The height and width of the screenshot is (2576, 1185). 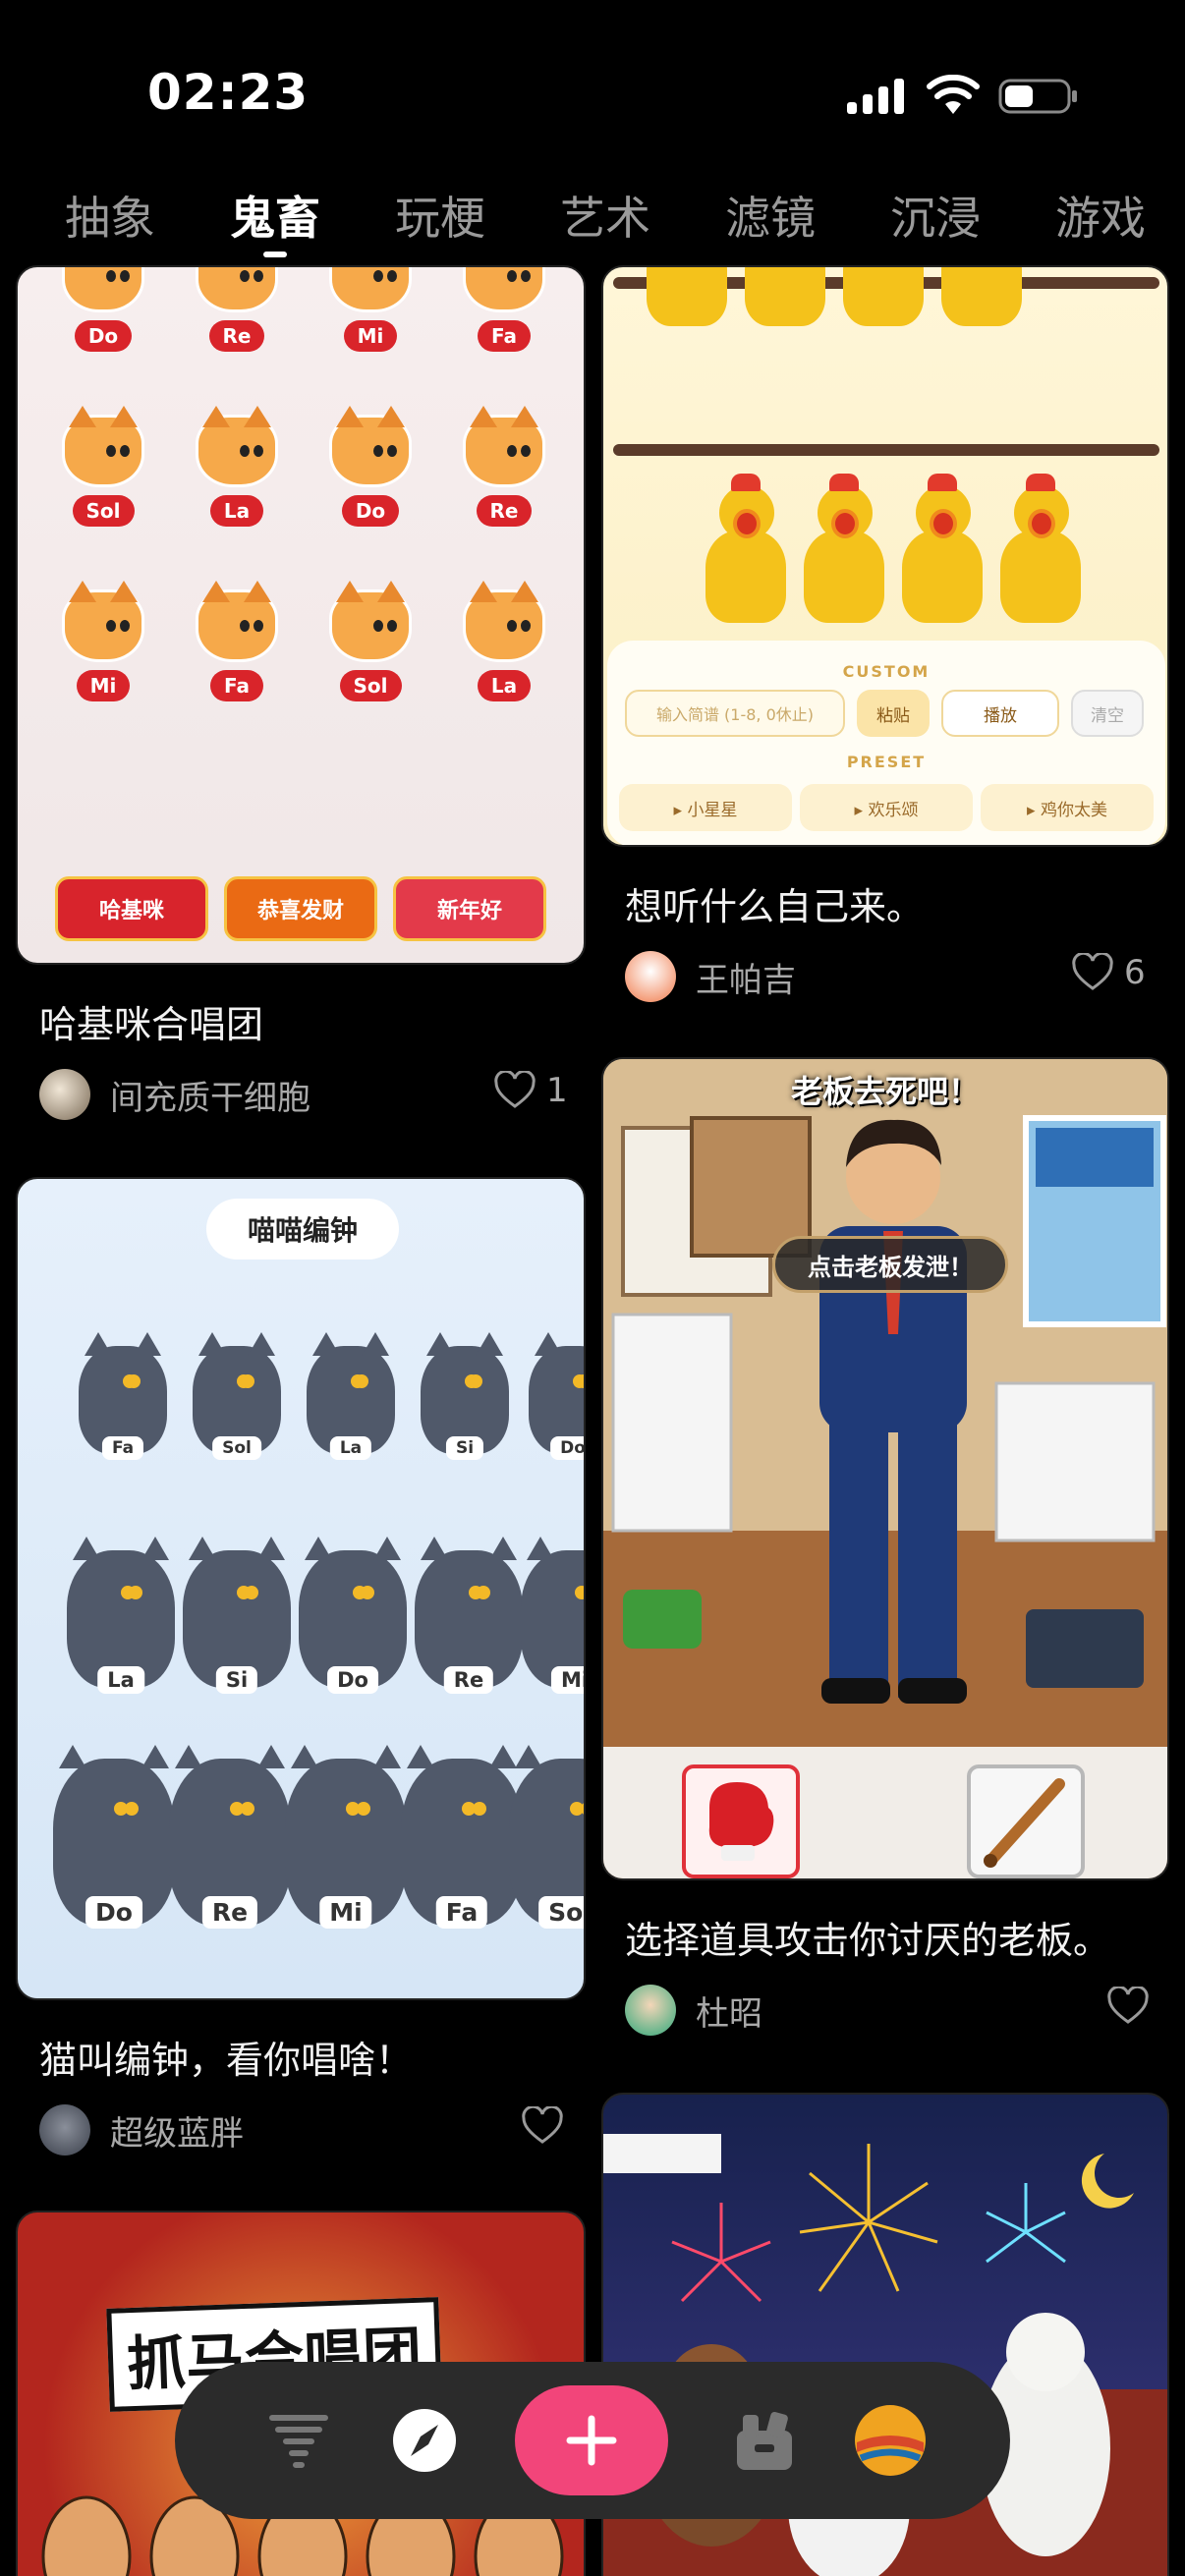 I want to click on tab-meme: 玩梗, so click(x=440, y=215).